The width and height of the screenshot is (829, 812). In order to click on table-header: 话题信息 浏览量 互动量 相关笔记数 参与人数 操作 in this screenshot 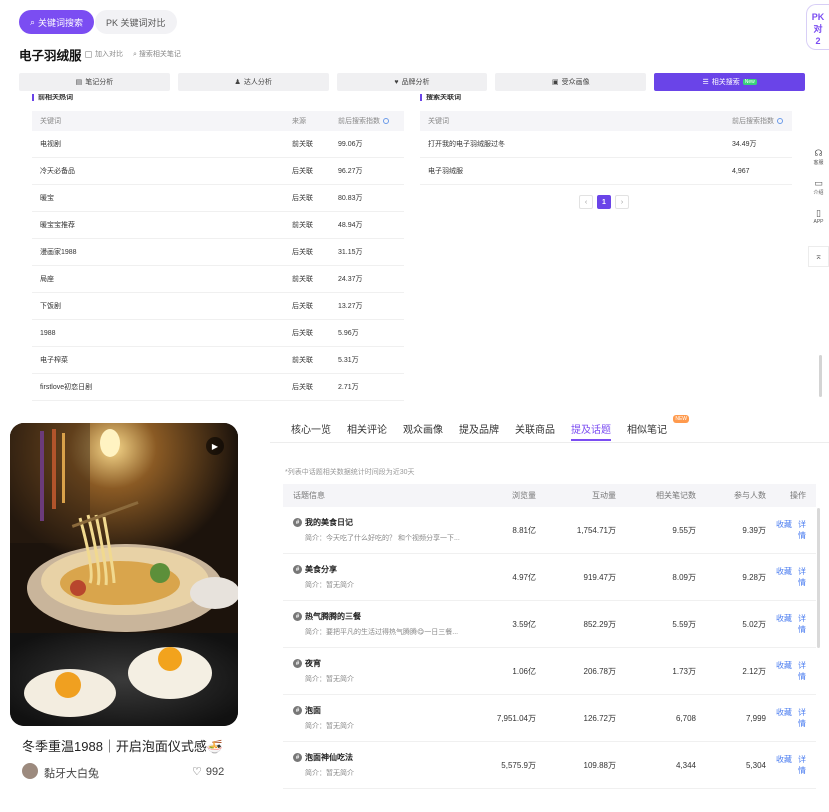, I will do `click(549, 495)`.